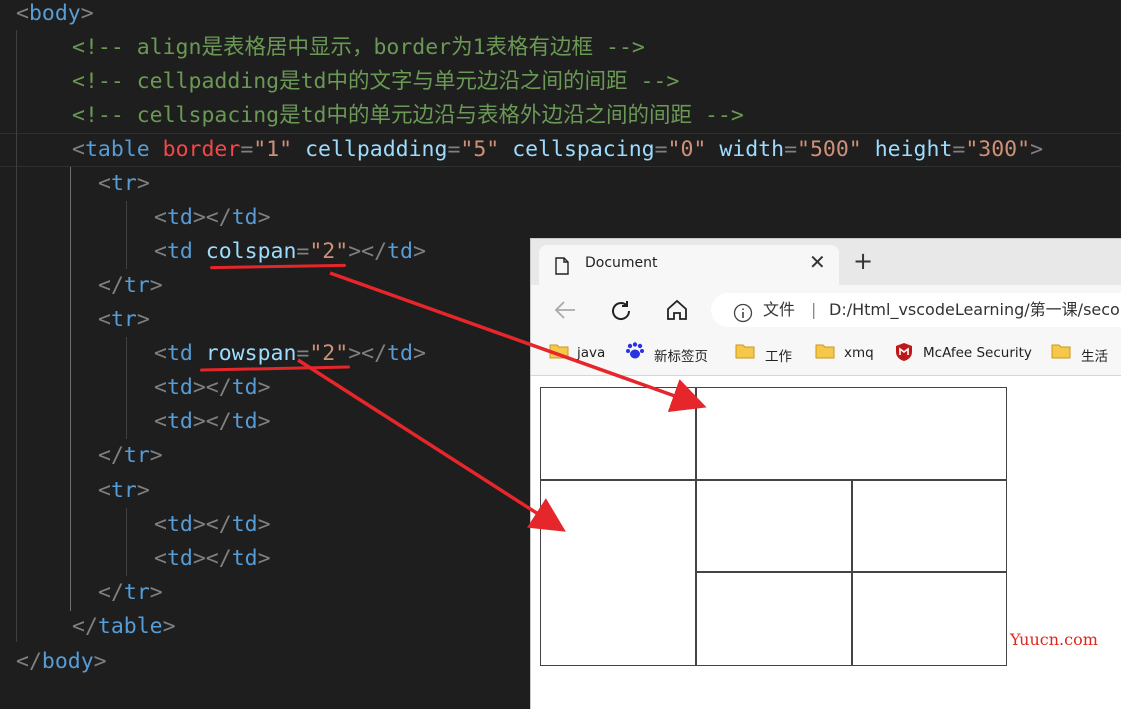  What do you see at coordinates (1054, 639) in the screenshot?
I see `watermark: Yuucn.com` at bounding box center [1054, 639].